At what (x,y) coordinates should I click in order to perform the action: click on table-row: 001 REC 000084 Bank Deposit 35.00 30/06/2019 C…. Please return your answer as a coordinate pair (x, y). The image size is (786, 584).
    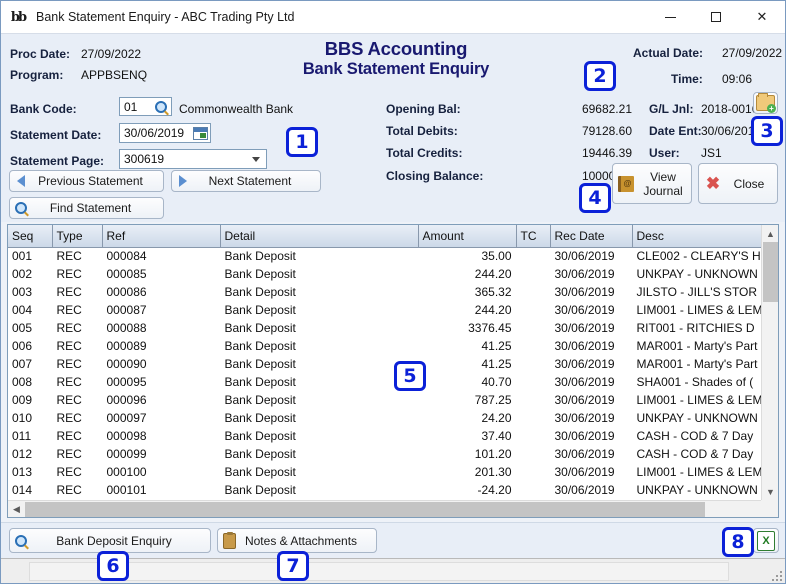
    Looking at the image, I should click on (384, 256).